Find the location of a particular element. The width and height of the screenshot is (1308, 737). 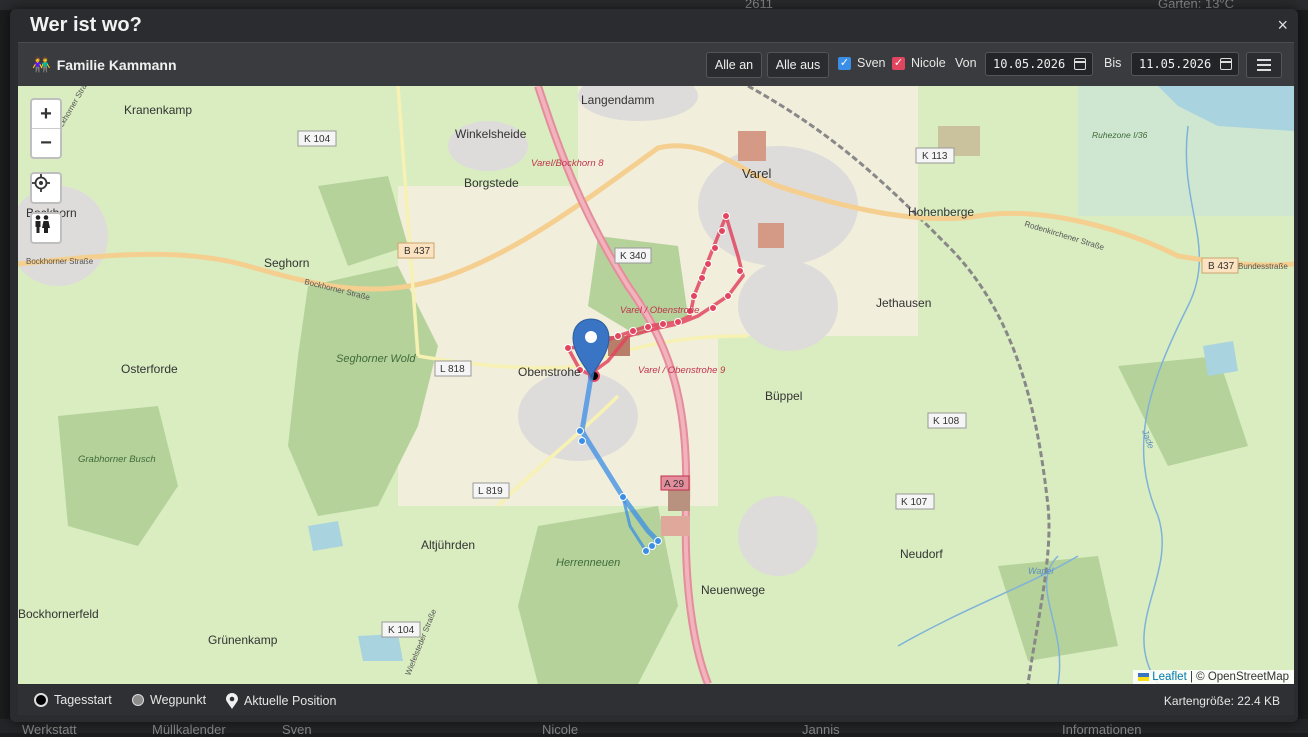

all-off-button: Alle aus is located at coordinates (798, 65).